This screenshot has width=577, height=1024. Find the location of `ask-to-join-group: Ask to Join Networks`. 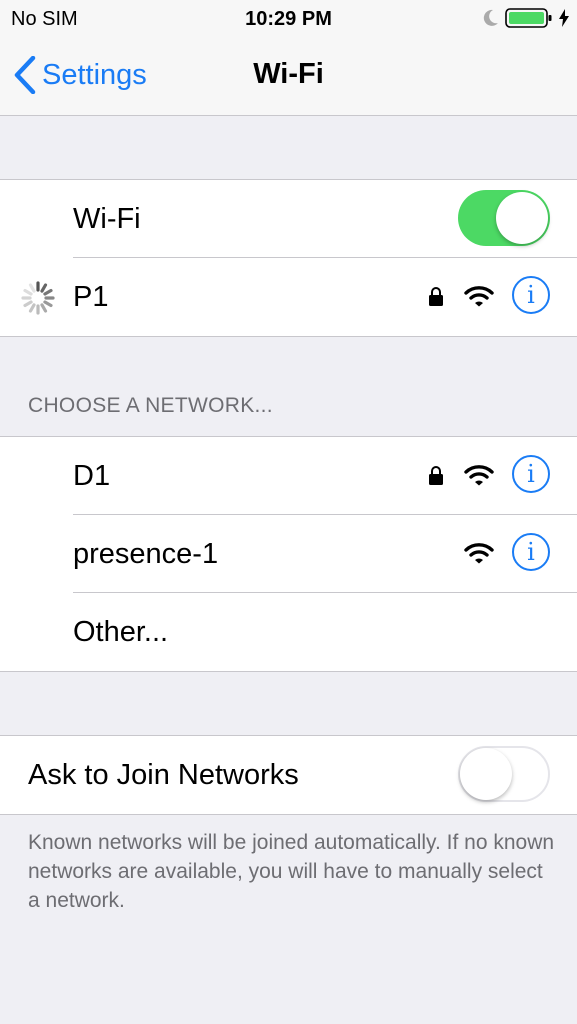

ask-to-join-group: Ask to Join Networks is located at coordinates (288, 775).